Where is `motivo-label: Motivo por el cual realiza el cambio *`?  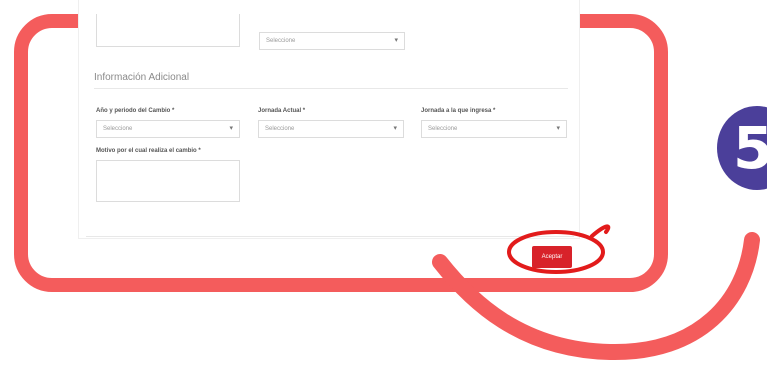
motivo-label: Motivo por el cual realiza el cambio * is located at coordinates (148, 151).